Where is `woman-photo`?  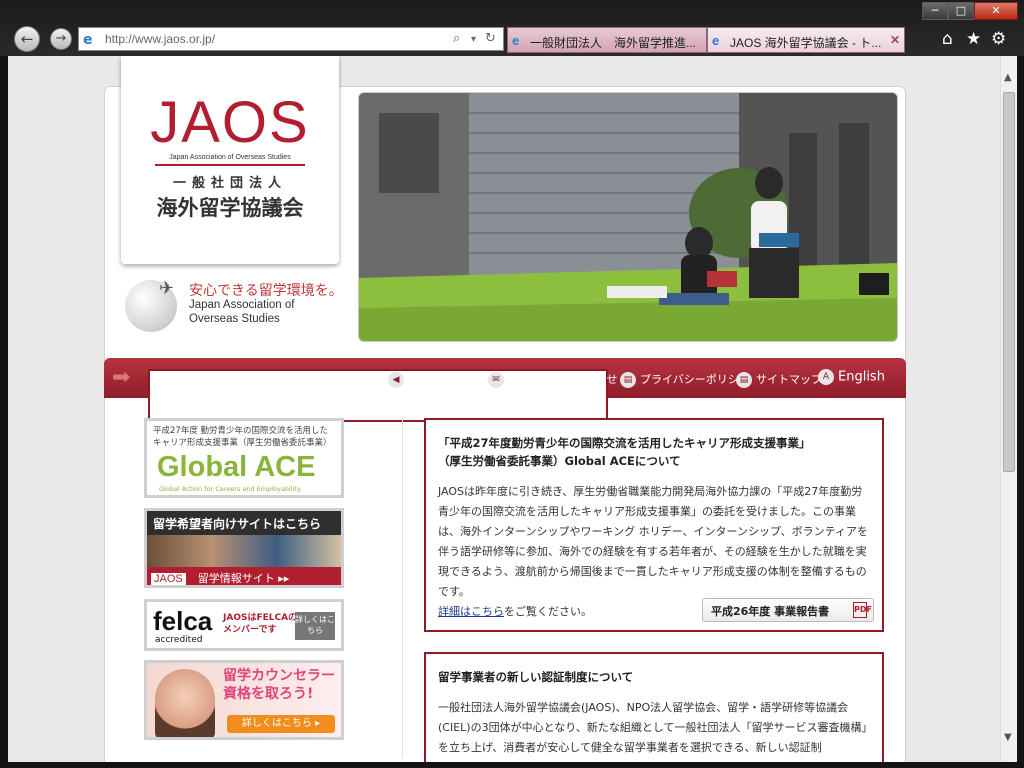
woman-photo is located at coordinates (185, 703).